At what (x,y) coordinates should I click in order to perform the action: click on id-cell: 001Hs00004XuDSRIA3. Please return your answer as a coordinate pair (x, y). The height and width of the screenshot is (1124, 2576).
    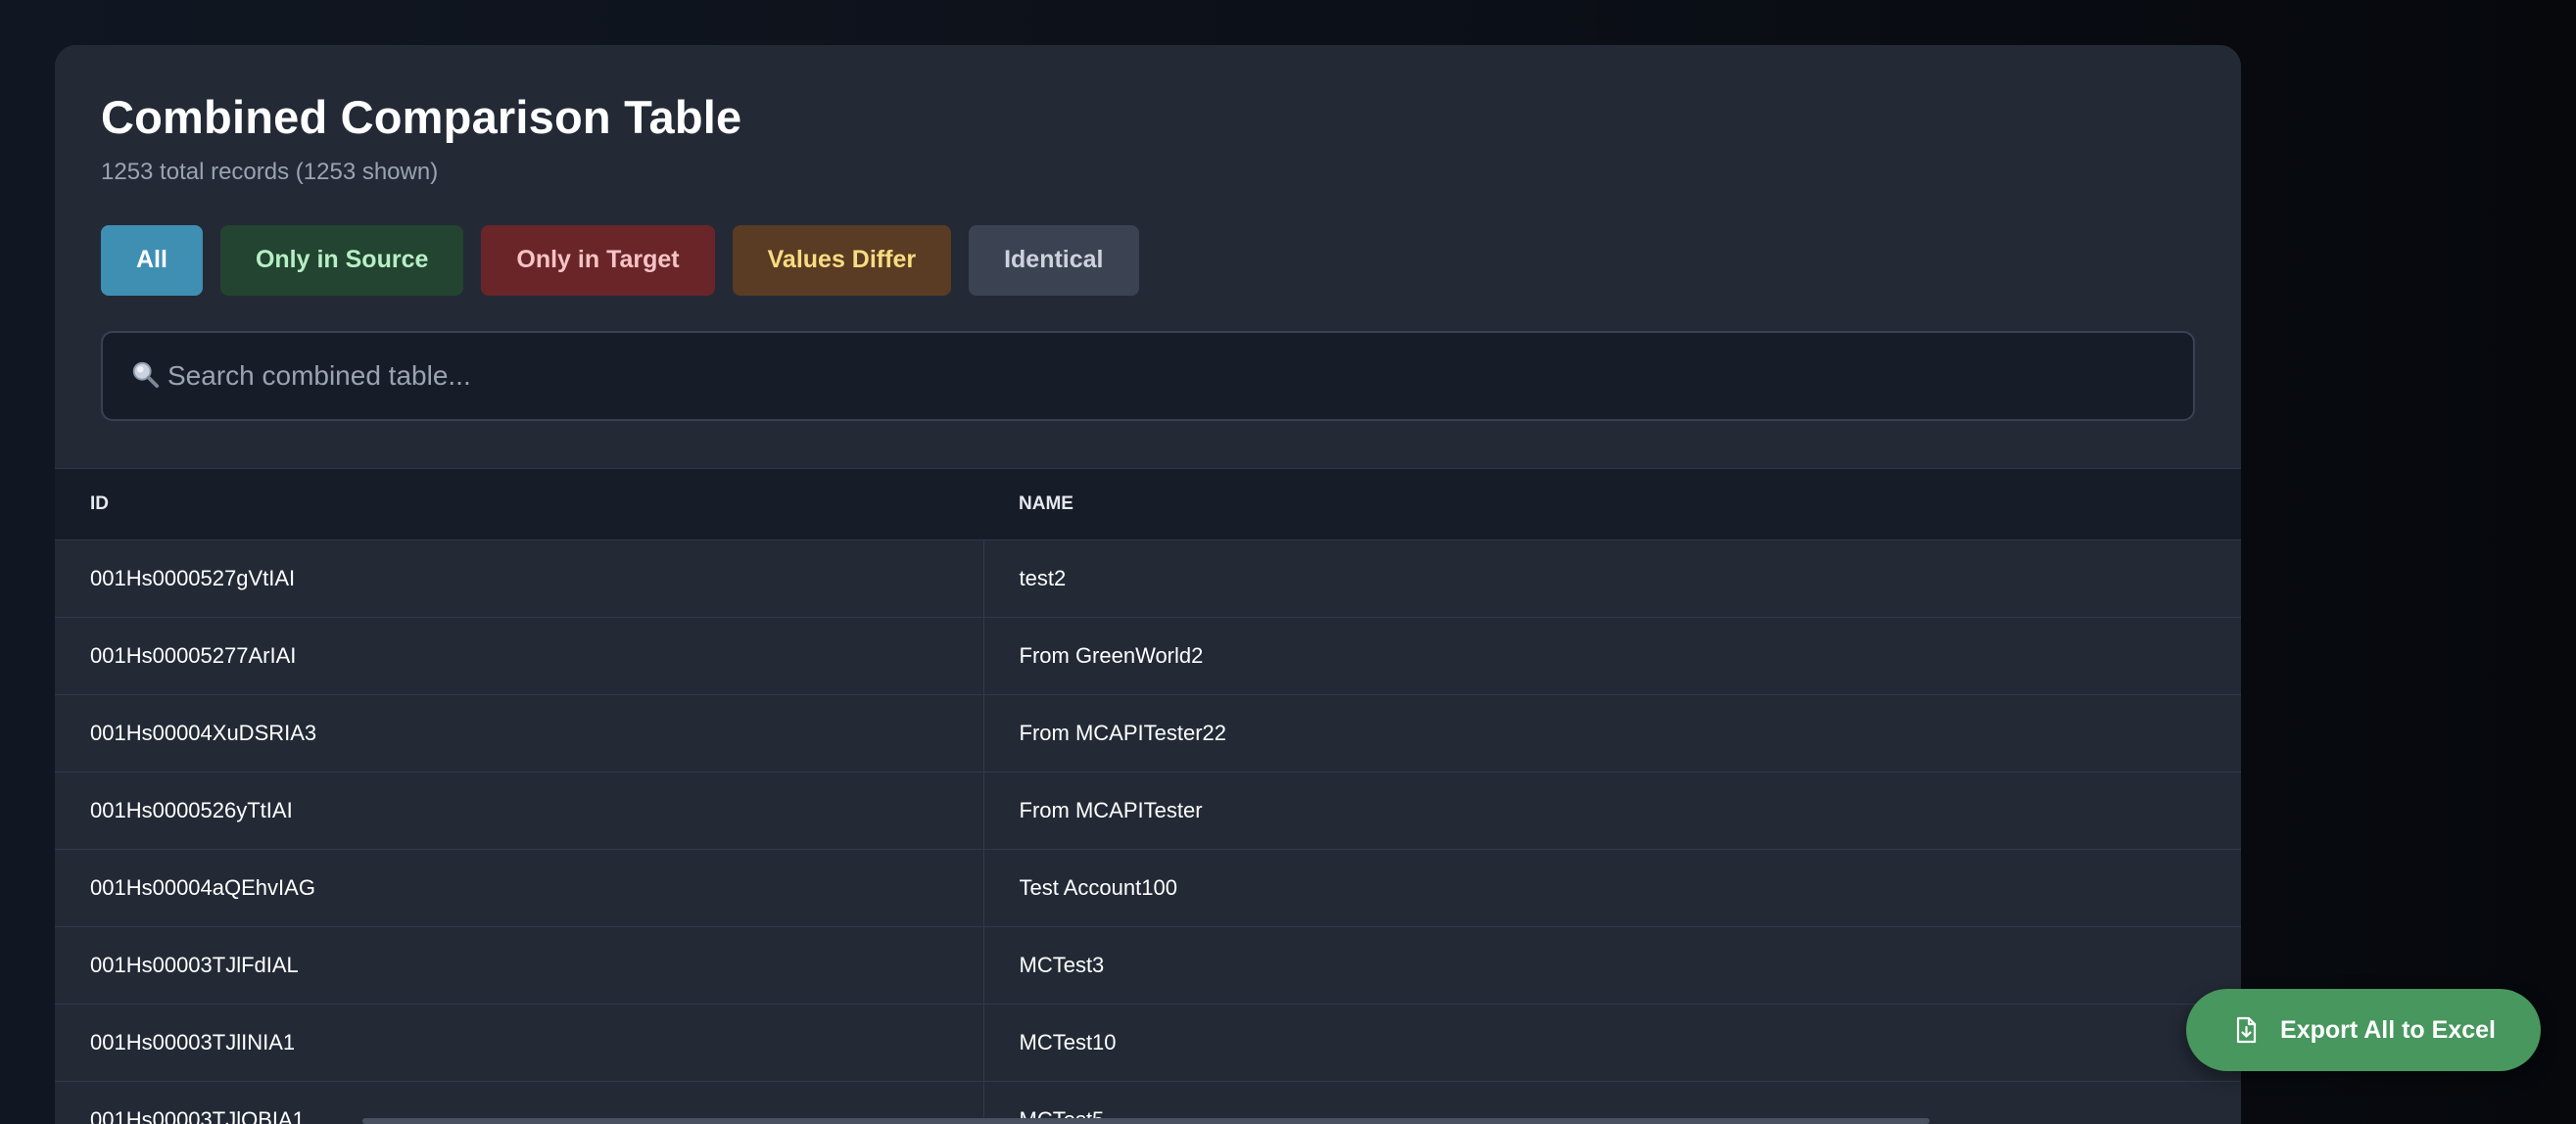
    Looking at the image, I should click on (519, 733).